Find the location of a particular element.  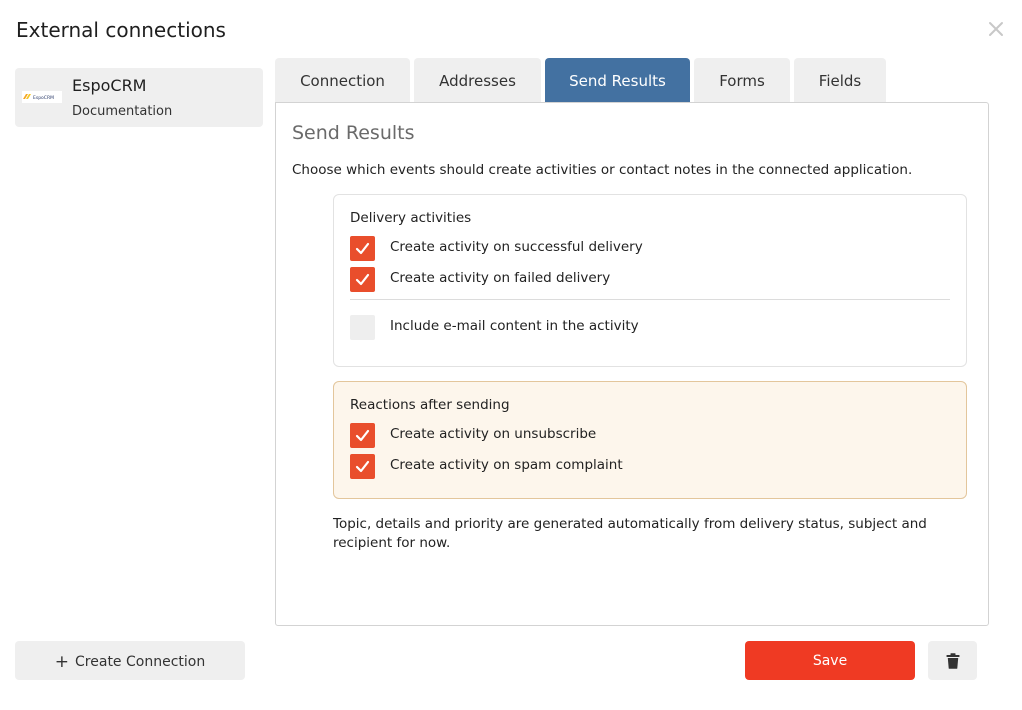

create-connection-button: + Create Connection is located at coordinates (130, 660).